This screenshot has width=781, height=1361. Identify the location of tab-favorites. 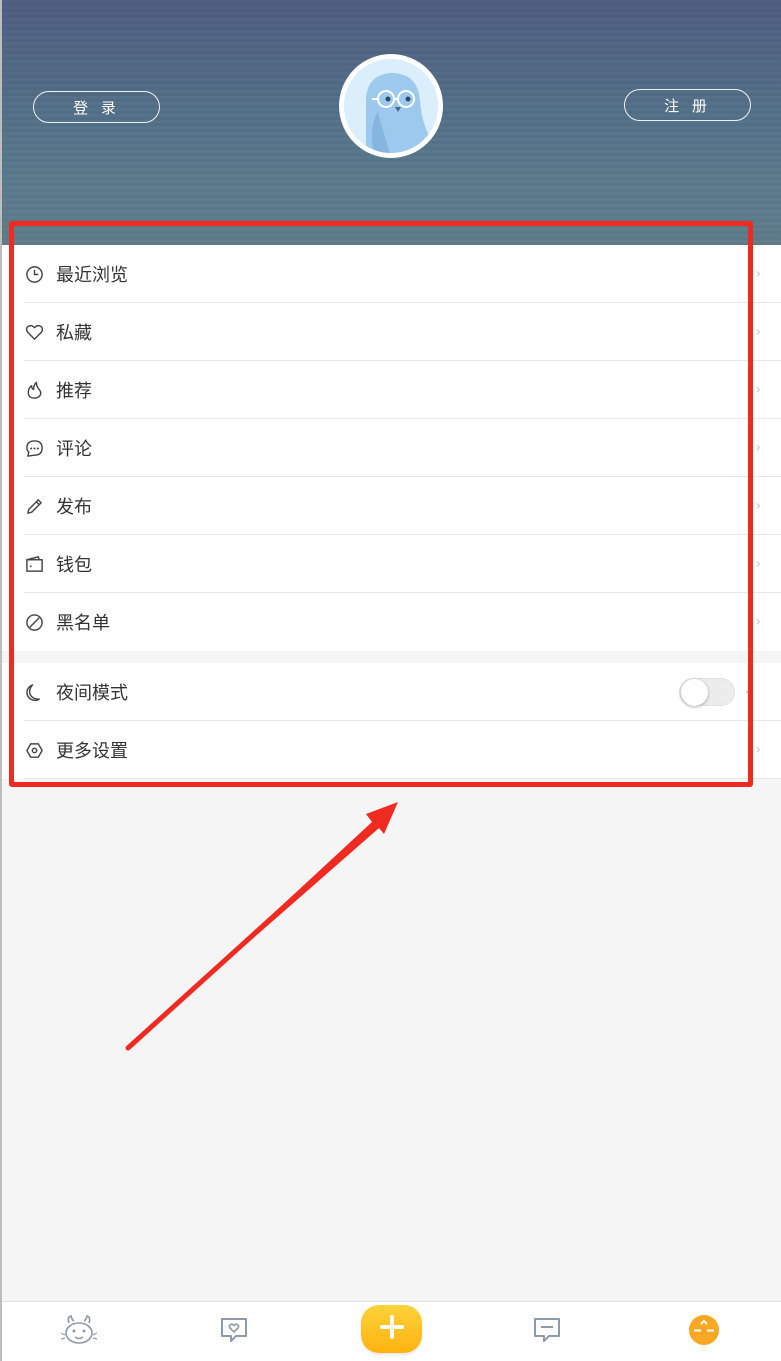
(234, 1331).